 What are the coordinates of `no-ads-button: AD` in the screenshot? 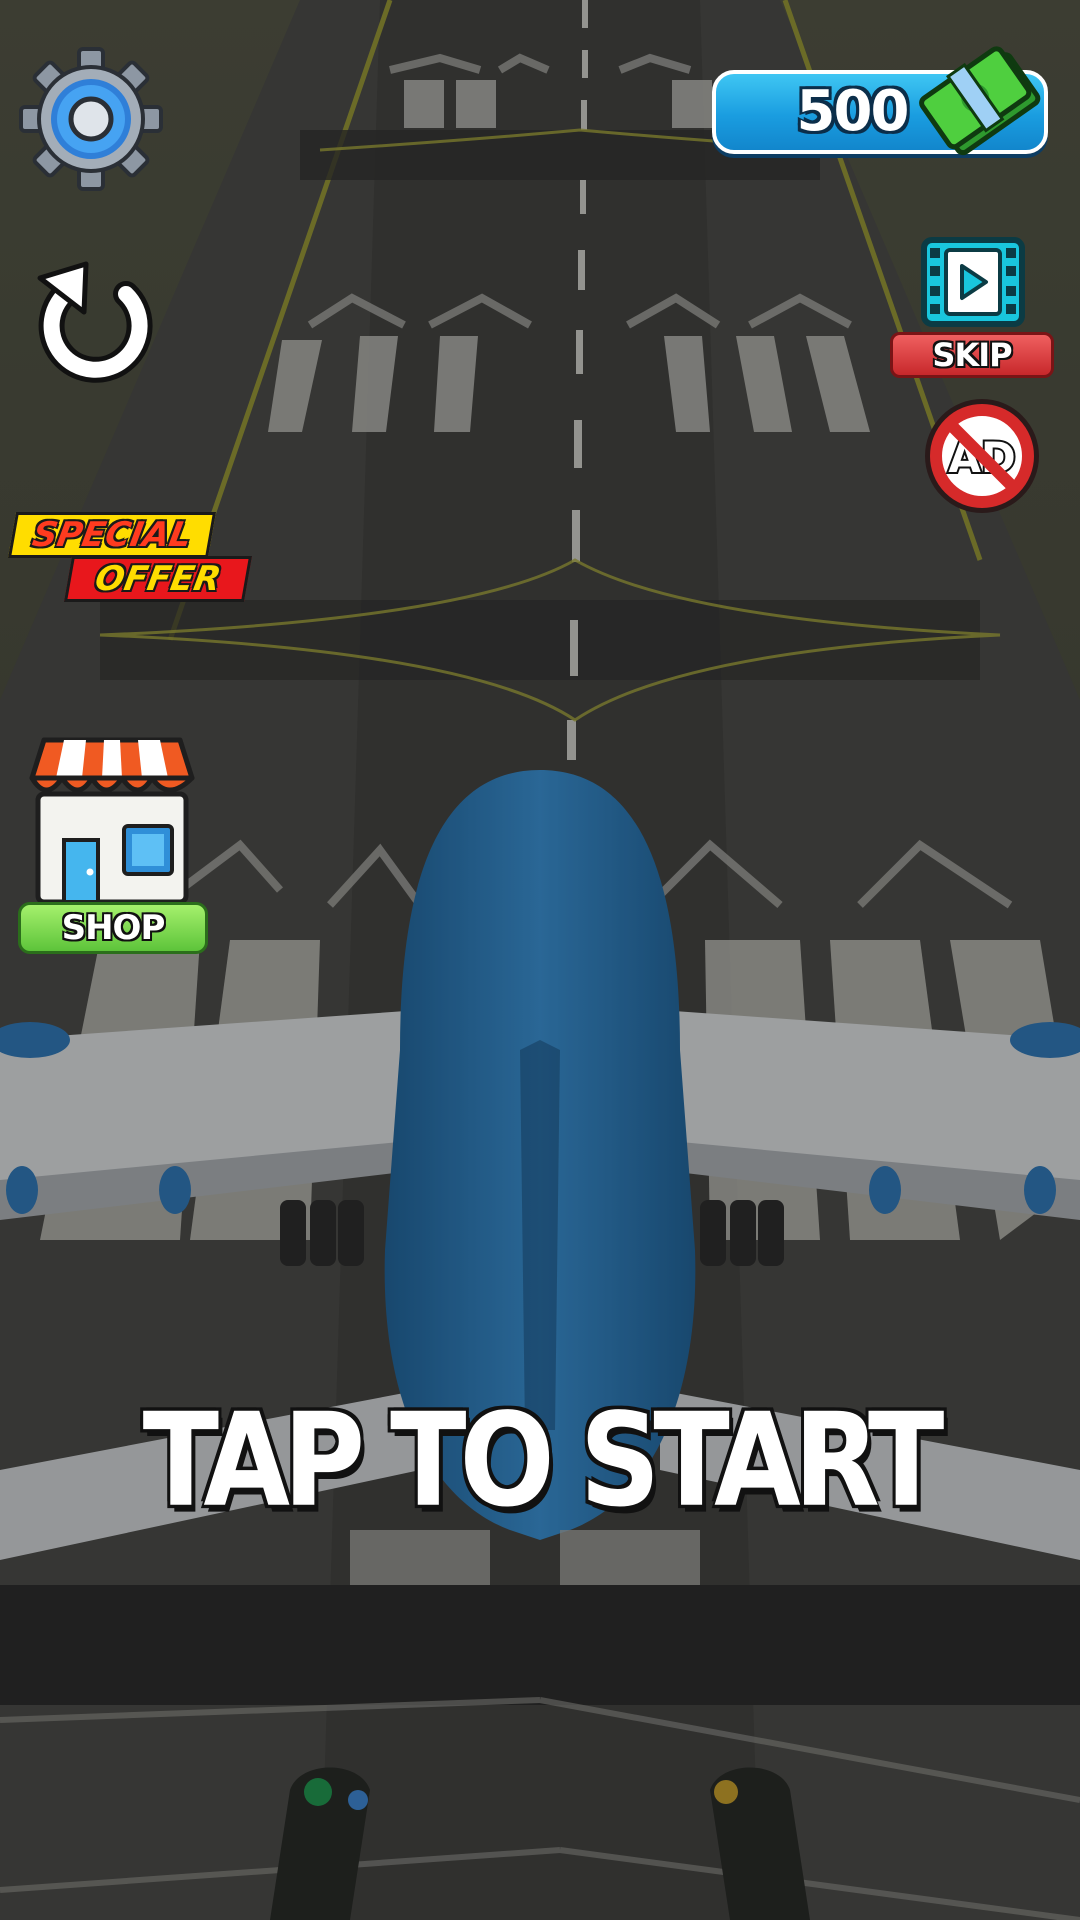 It's located at (982, 456).